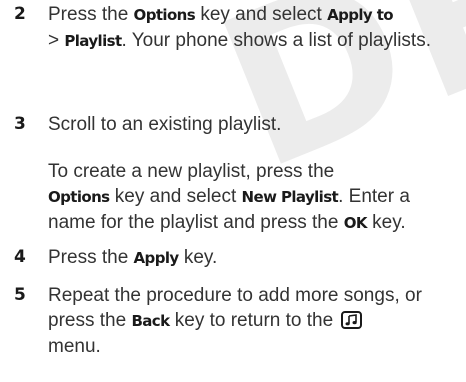 The height and width of the screenshot is (382, 466). Describe the element at coordinates (20, 124) in the screenshot. I see `step-number: 3` at that location.